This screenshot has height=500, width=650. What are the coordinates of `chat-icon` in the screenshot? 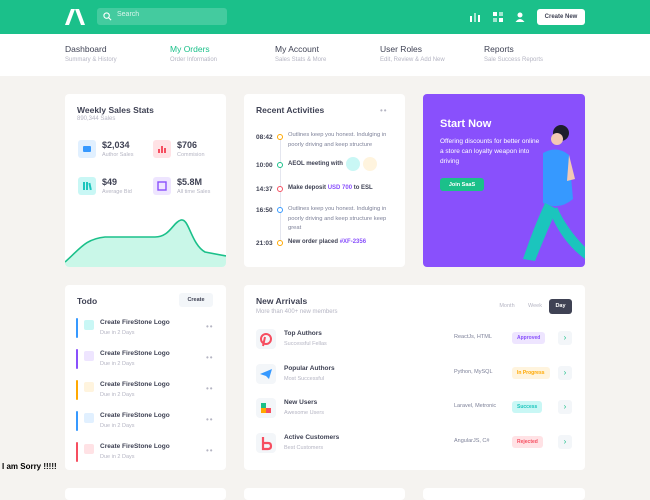 It's located at (87, 149).